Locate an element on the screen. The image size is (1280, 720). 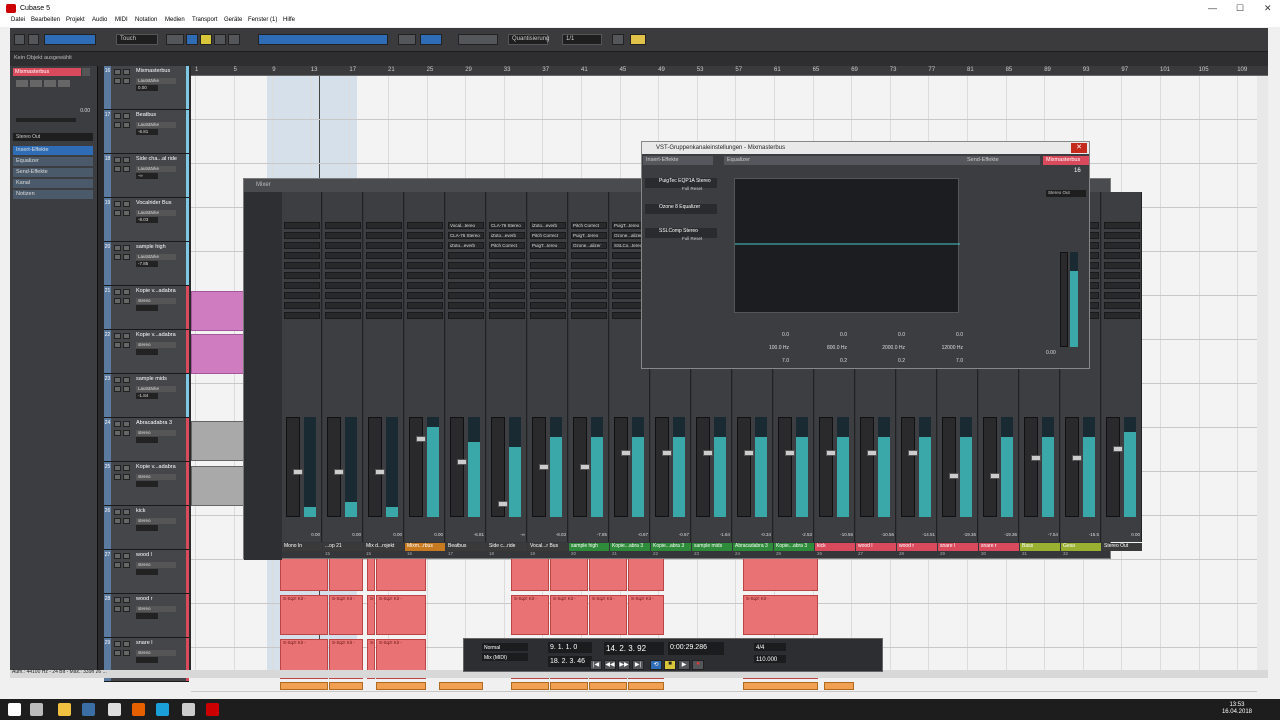
go-to-start-button is located at coordinates (175, 39).